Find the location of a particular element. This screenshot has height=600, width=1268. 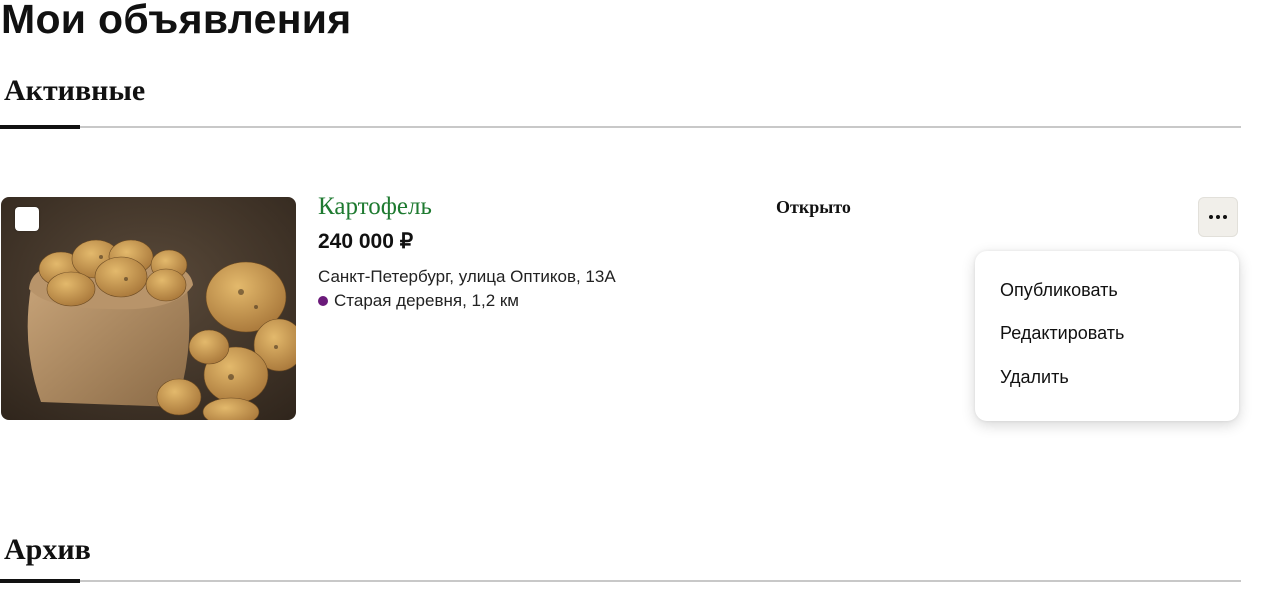

metro-station-text: Старая деревня, 1,2 км is located at coordinates (426, 300).